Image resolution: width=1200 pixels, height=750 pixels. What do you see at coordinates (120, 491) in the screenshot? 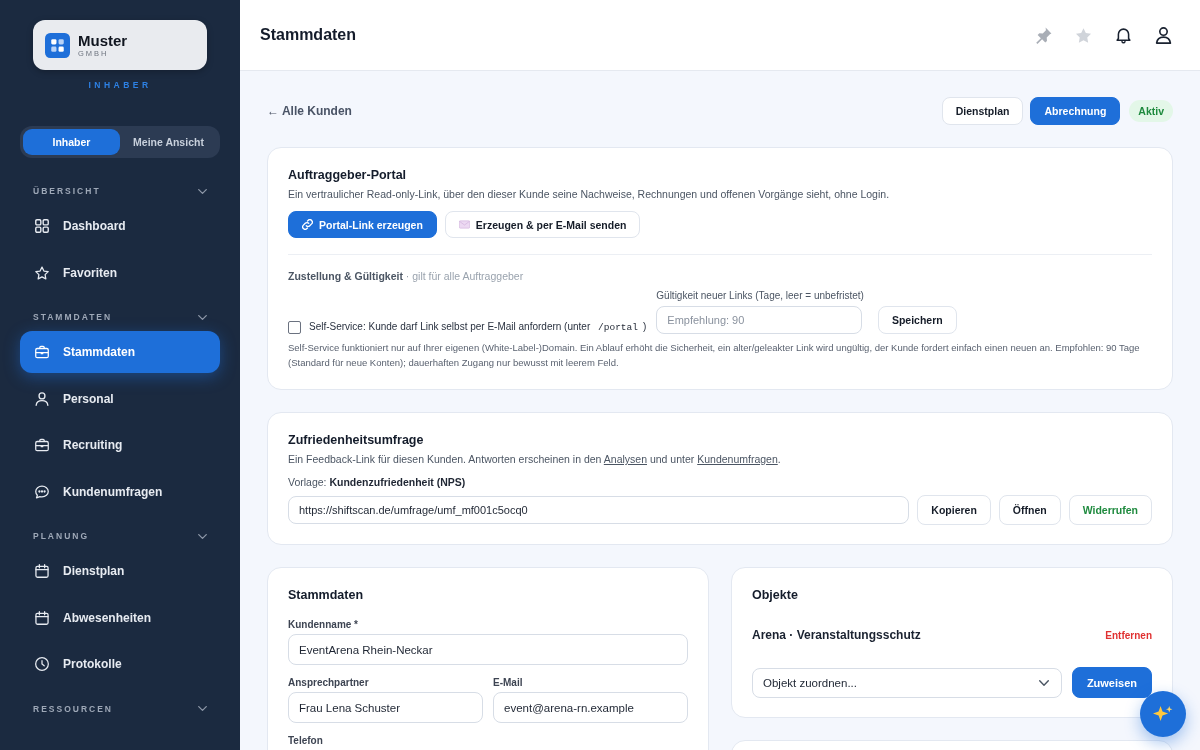
I see `nav-item: Kundenumfragen` at bounding box center [120, 491].